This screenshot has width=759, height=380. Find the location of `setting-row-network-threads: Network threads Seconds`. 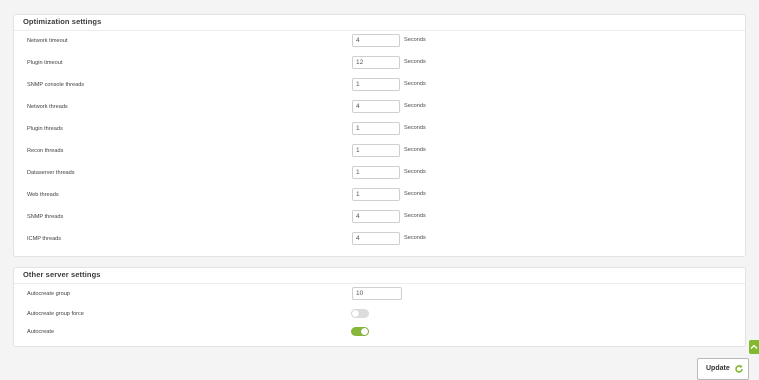

setting-row-network-threads: Network threads Seconds is located at coordinates (379, 108).